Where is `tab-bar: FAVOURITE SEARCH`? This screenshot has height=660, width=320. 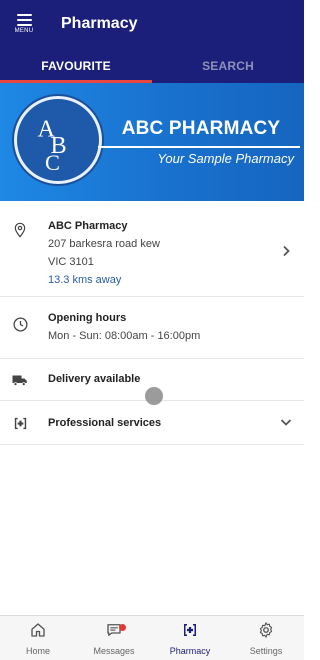
tab-bar: FAVOURITE SEARCH is located at coordinates (152, 65).